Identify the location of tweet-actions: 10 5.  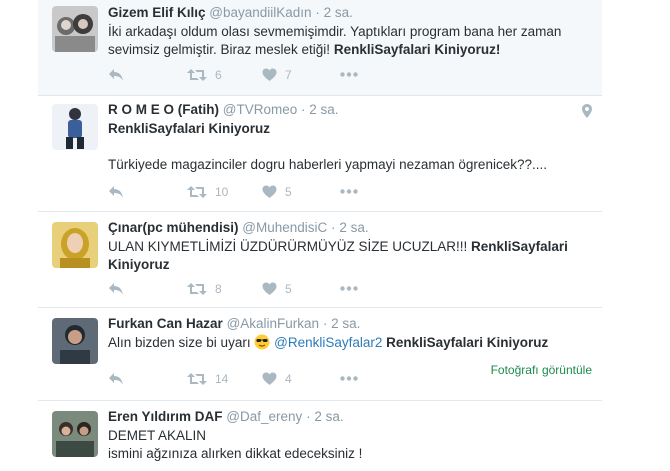
(243, 194).